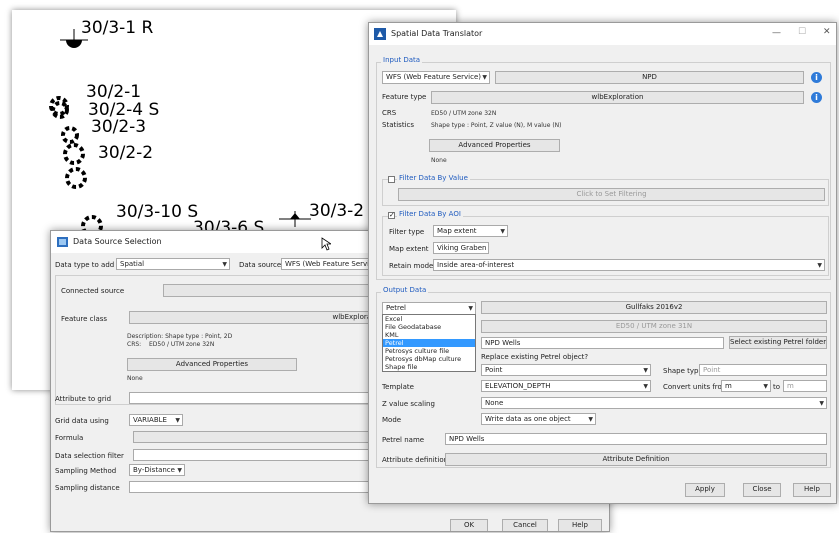 This screenshot has height=533, width=839. Describe the element at coordinates (429, 351) in the screenshot. I see `dropdown-option: Petrosys culture file` at that location.